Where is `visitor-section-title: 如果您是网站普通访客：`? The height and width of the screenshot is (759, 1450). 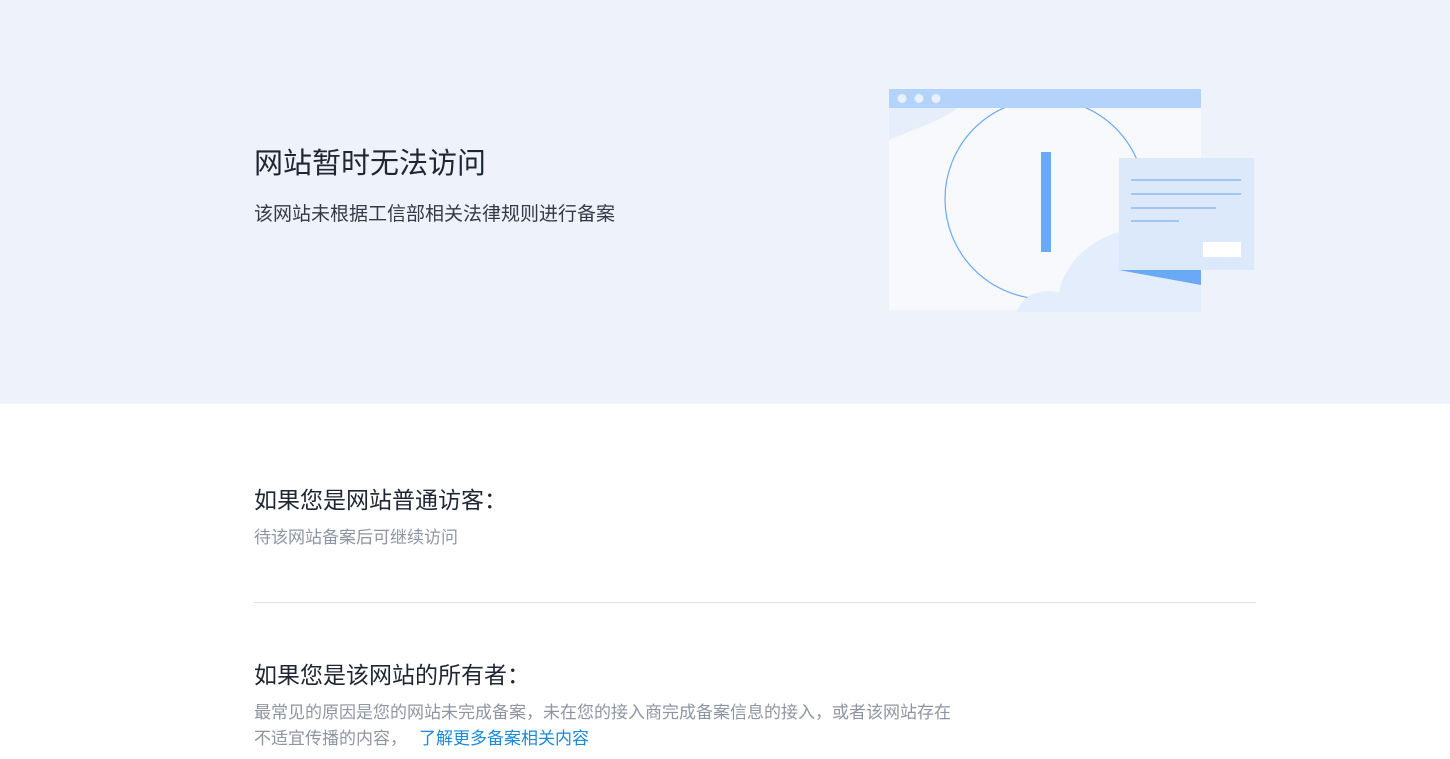
visitor-section-title: 如果您是网站普通访客： is located at coordinates (380, 501).